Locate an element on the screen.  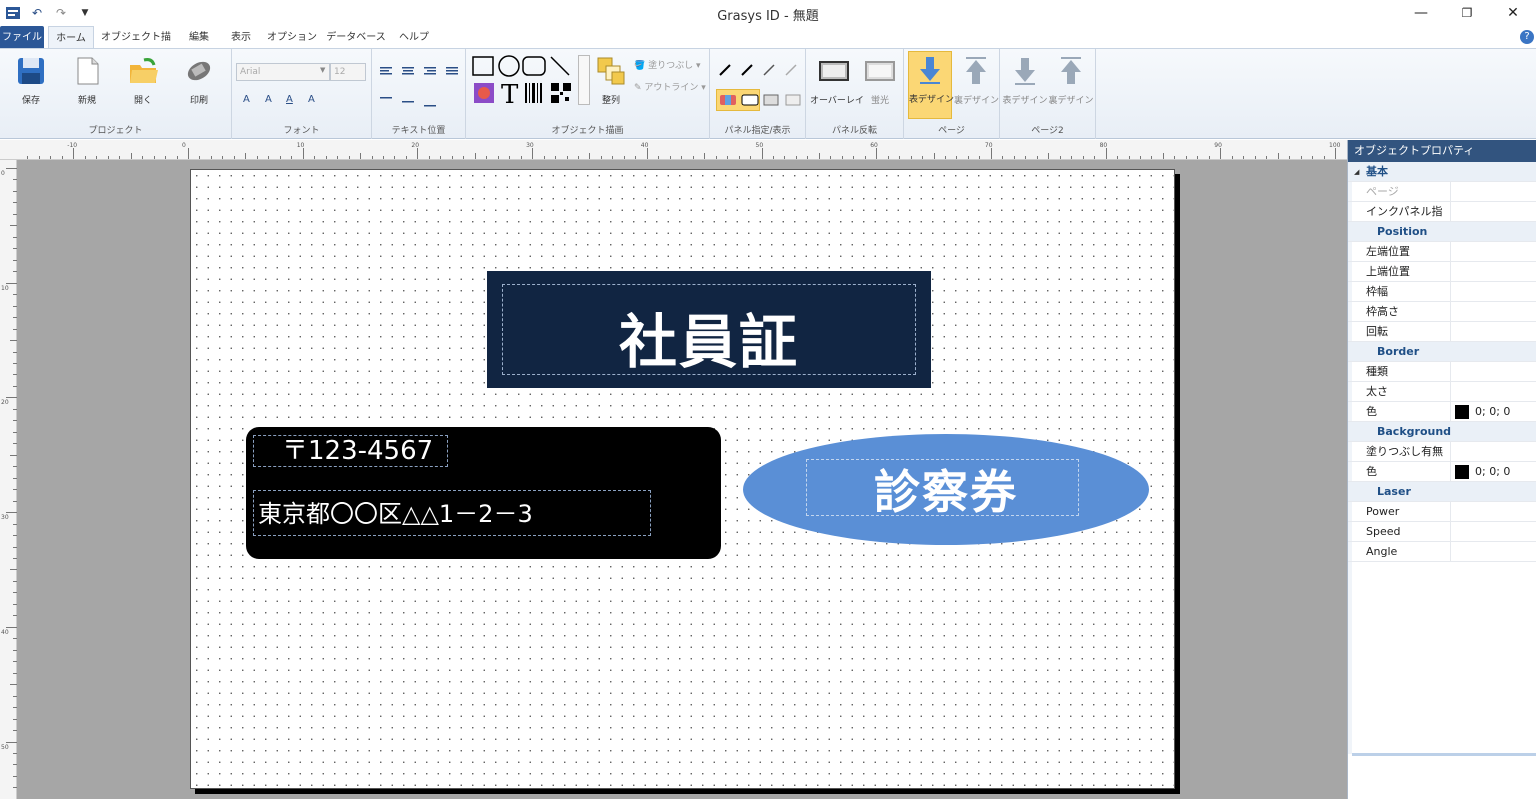
property-name: Laser is located at coordinates (1394, 491).